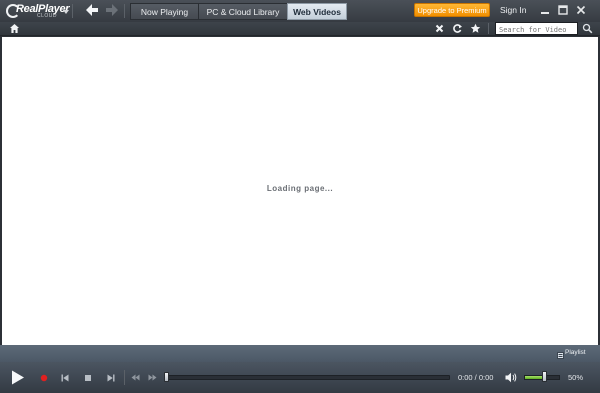 This screenshot has width=600, height=393. I want to click on record-icon, so click(44, 378).